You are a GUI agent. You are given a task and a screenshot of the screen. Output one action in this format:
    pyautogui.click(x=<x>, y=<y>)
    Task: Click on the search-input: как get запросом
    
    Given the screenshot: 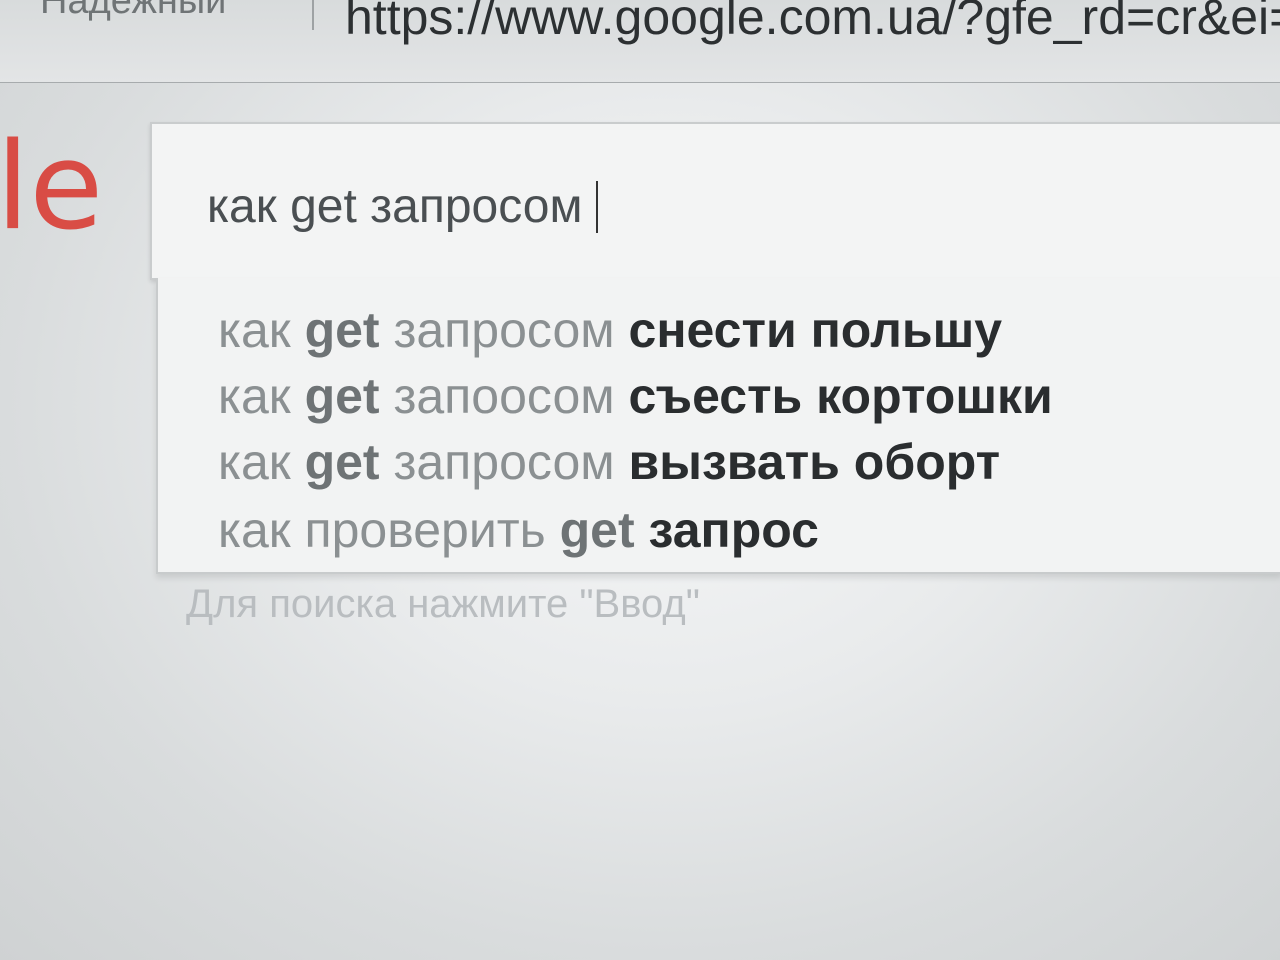 What is the action you would take?
    pyautogui.click(x=403, y=206)
    